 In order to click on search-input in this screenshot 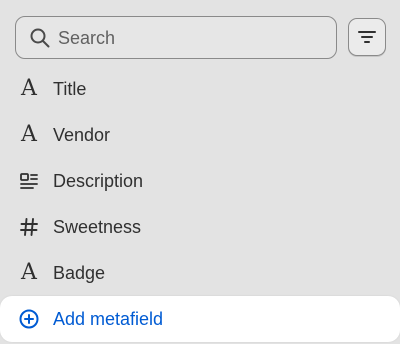, I will do `click(193, 38)`.